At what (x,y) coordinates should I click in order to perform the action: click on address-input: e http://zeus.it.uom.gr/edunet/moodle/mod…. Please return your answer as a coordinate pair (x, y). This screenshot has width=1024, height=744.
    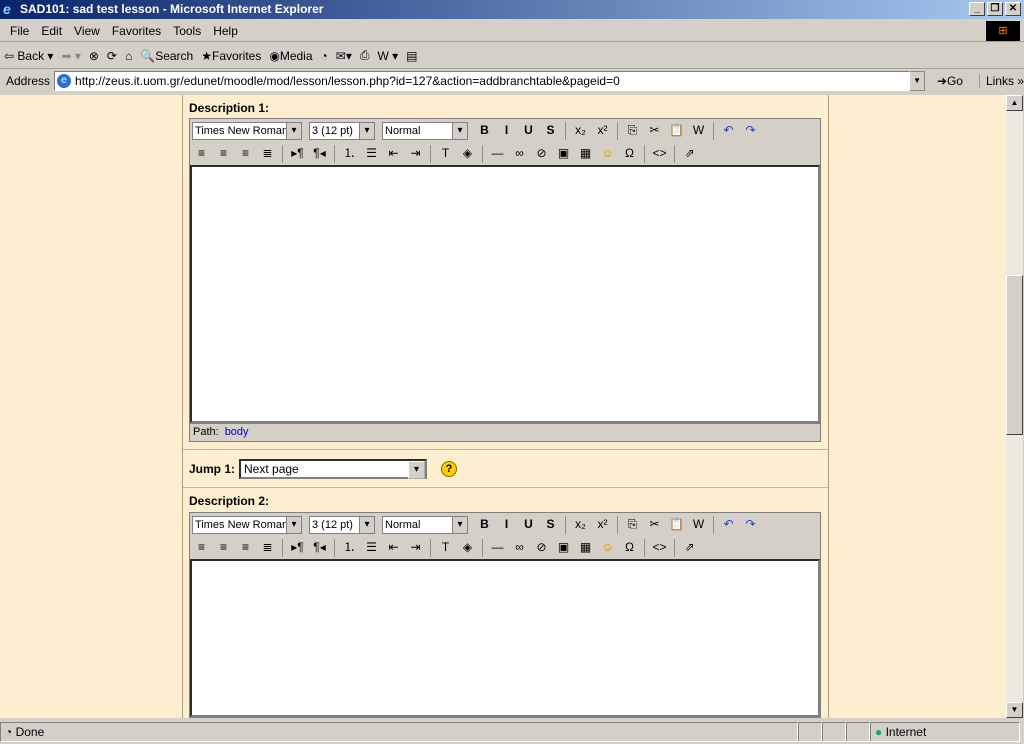
    Looking at the image, I should click on (482, 81).